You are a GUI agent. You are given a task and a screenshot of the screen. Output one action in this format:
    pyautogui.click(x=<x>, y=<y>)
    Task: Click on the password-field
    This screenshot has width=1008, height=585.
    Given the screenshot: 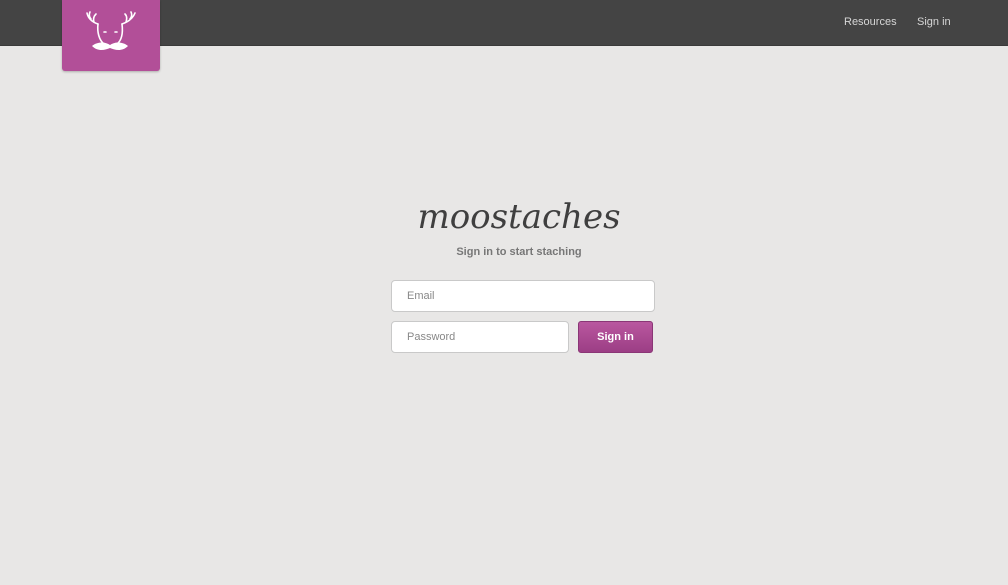 What is the action you would take?
    pyautogui.click(x=480, y=337)
    